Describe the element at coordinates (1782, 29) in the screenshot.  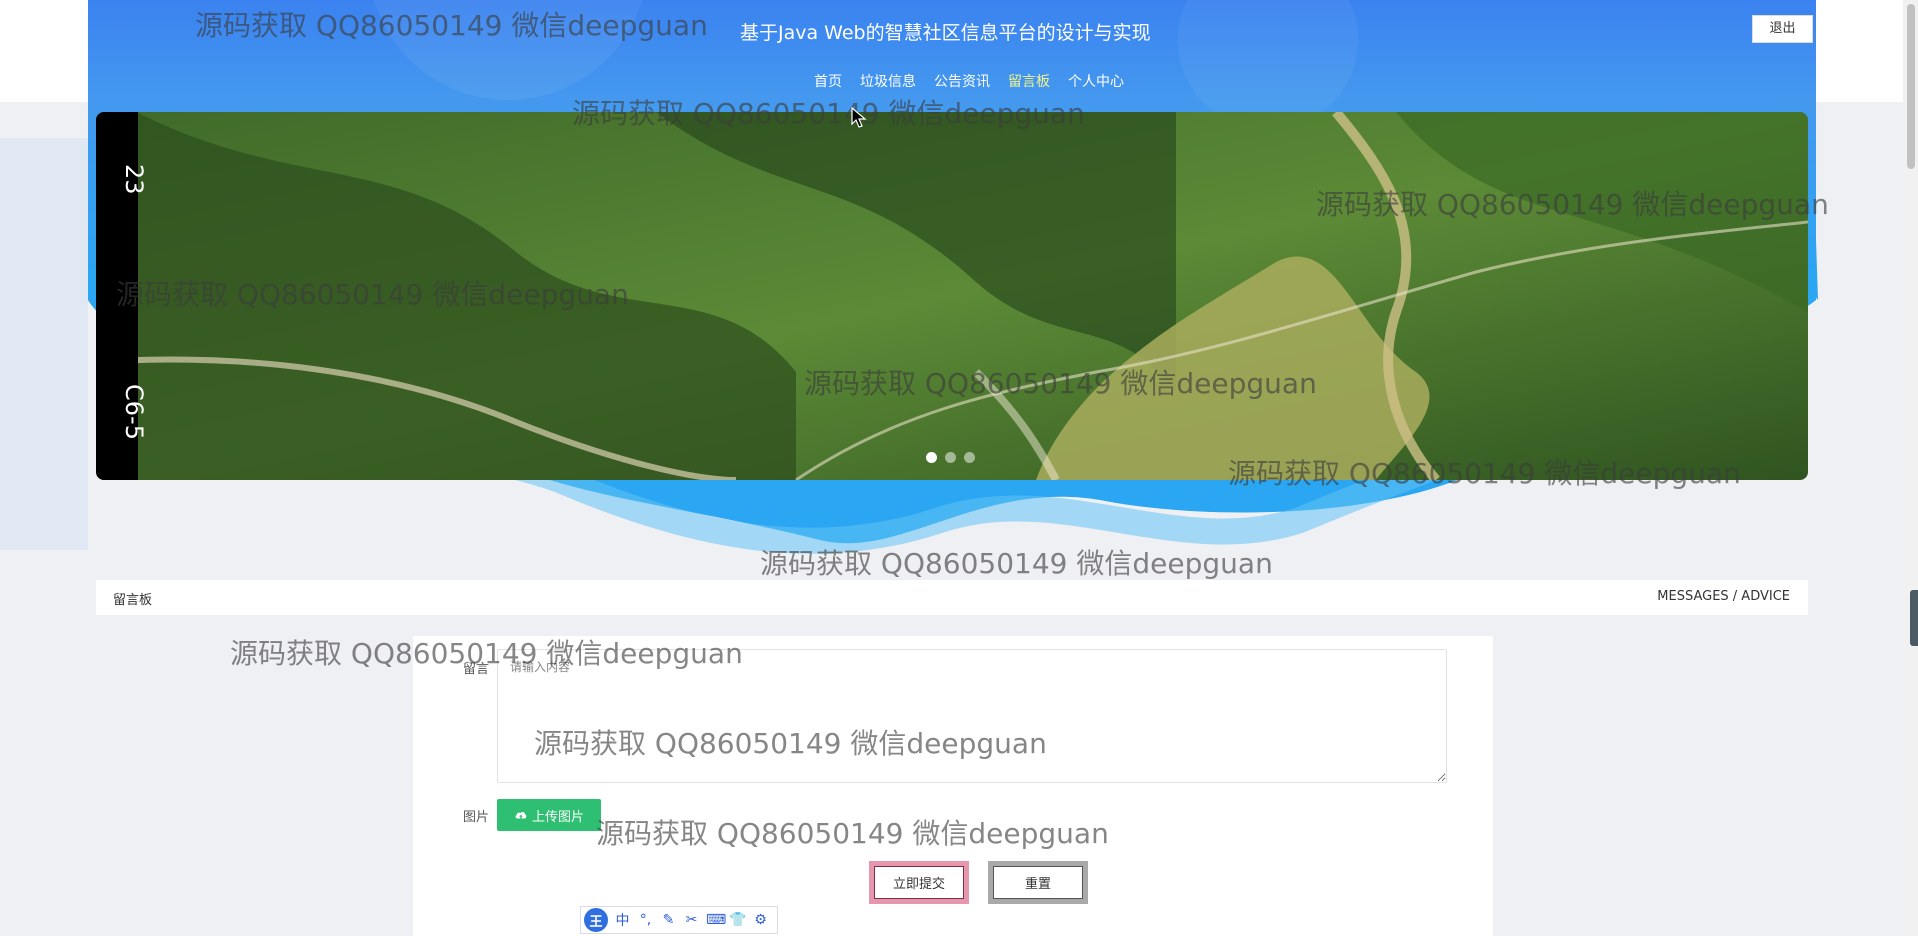
I see `logout-button: 退出` at that location.